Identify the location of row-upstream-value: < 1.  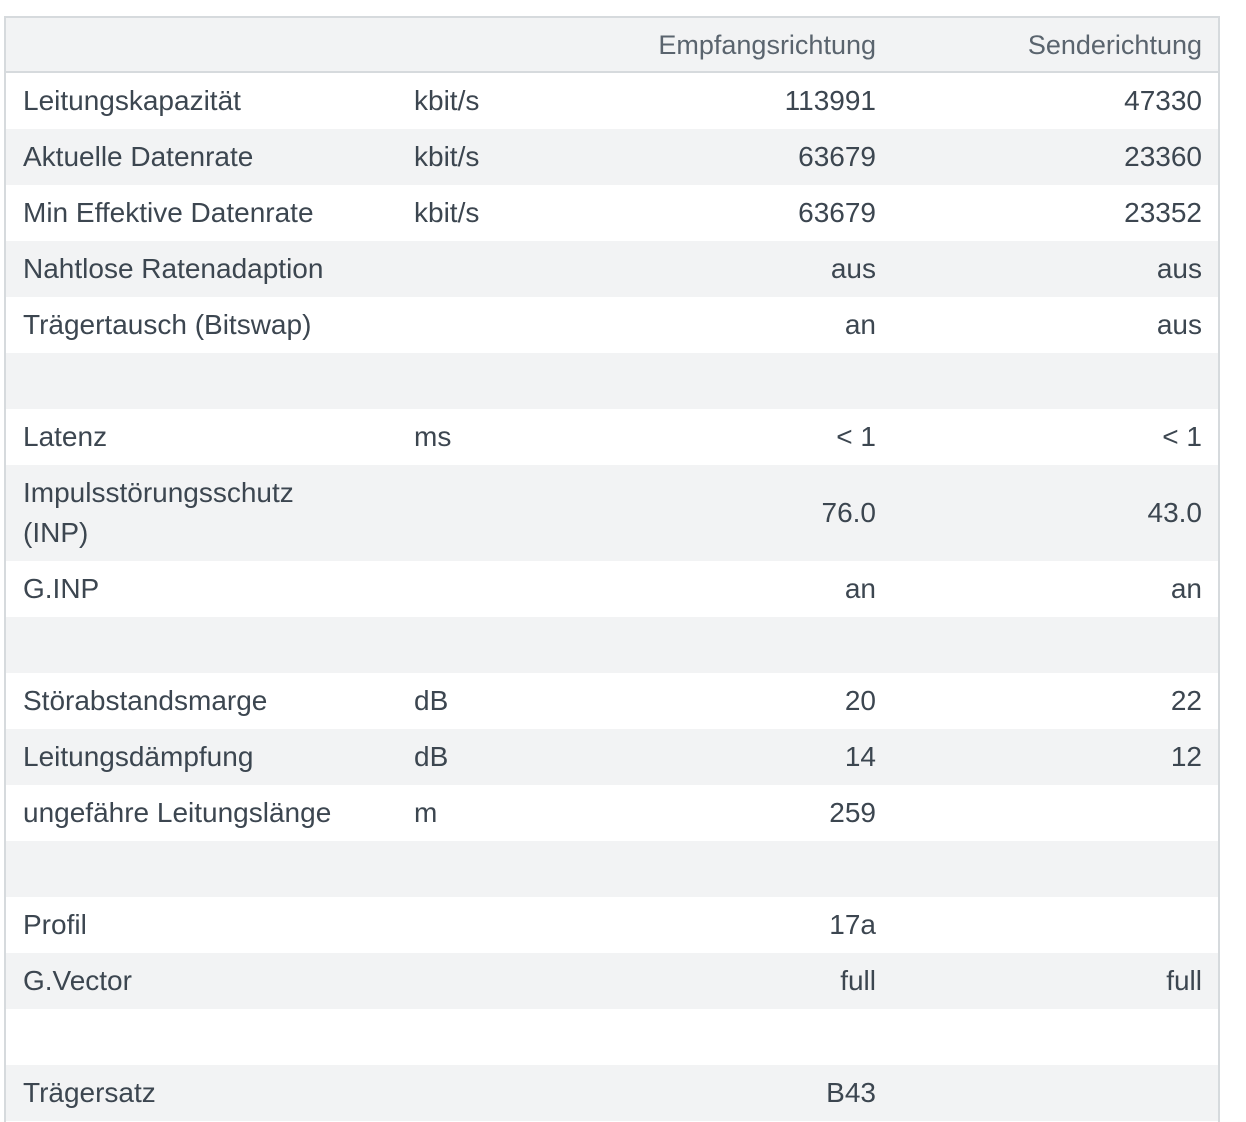
(1182, 436).